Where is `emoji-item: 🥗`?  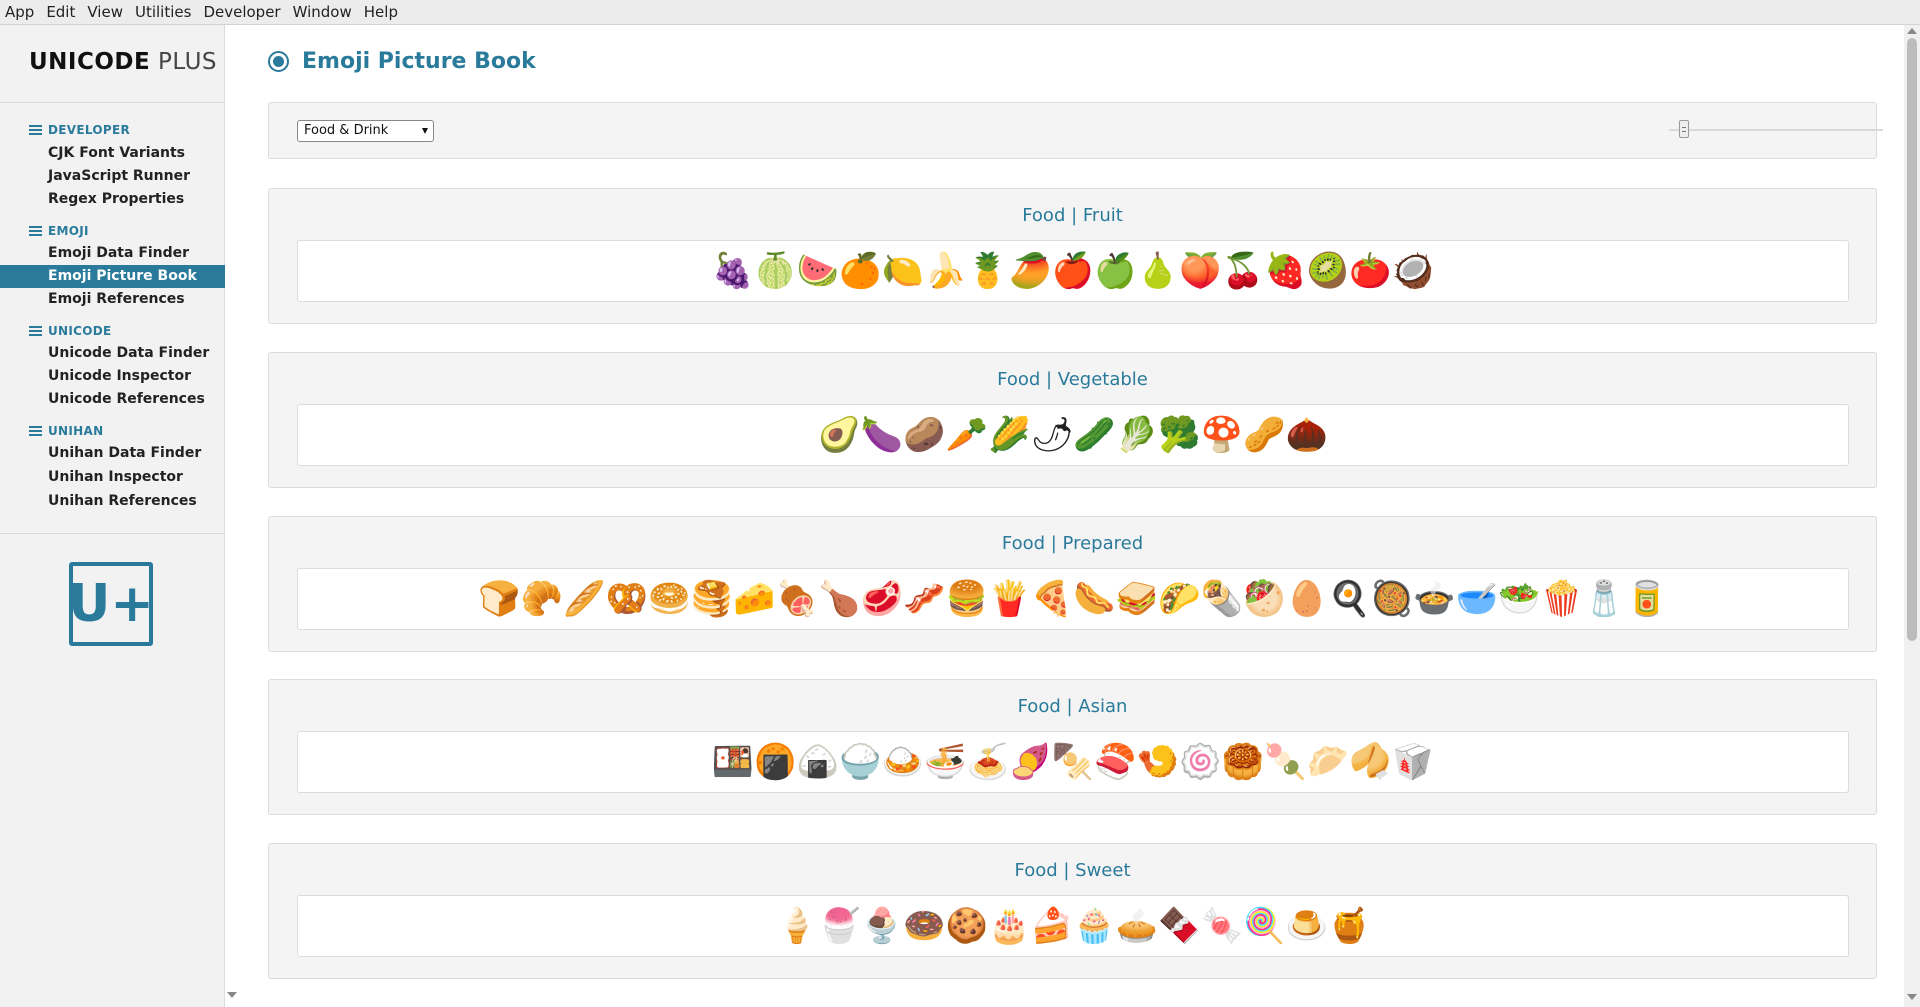
emoji-item: 🥗 is located at coordinates (1519, 599).